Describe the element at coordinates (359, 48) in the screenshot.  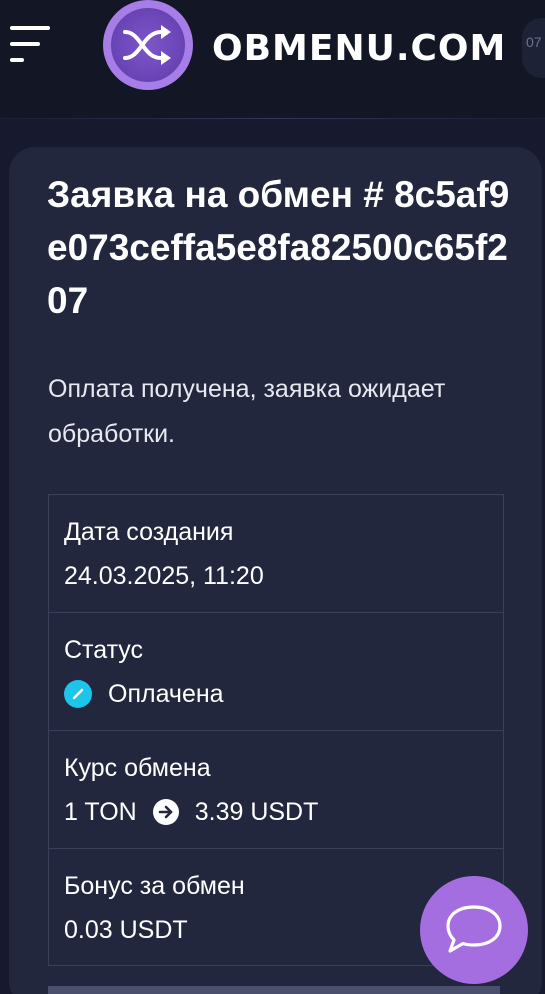
I see `logo-text: OBMENU.COM` at that location.